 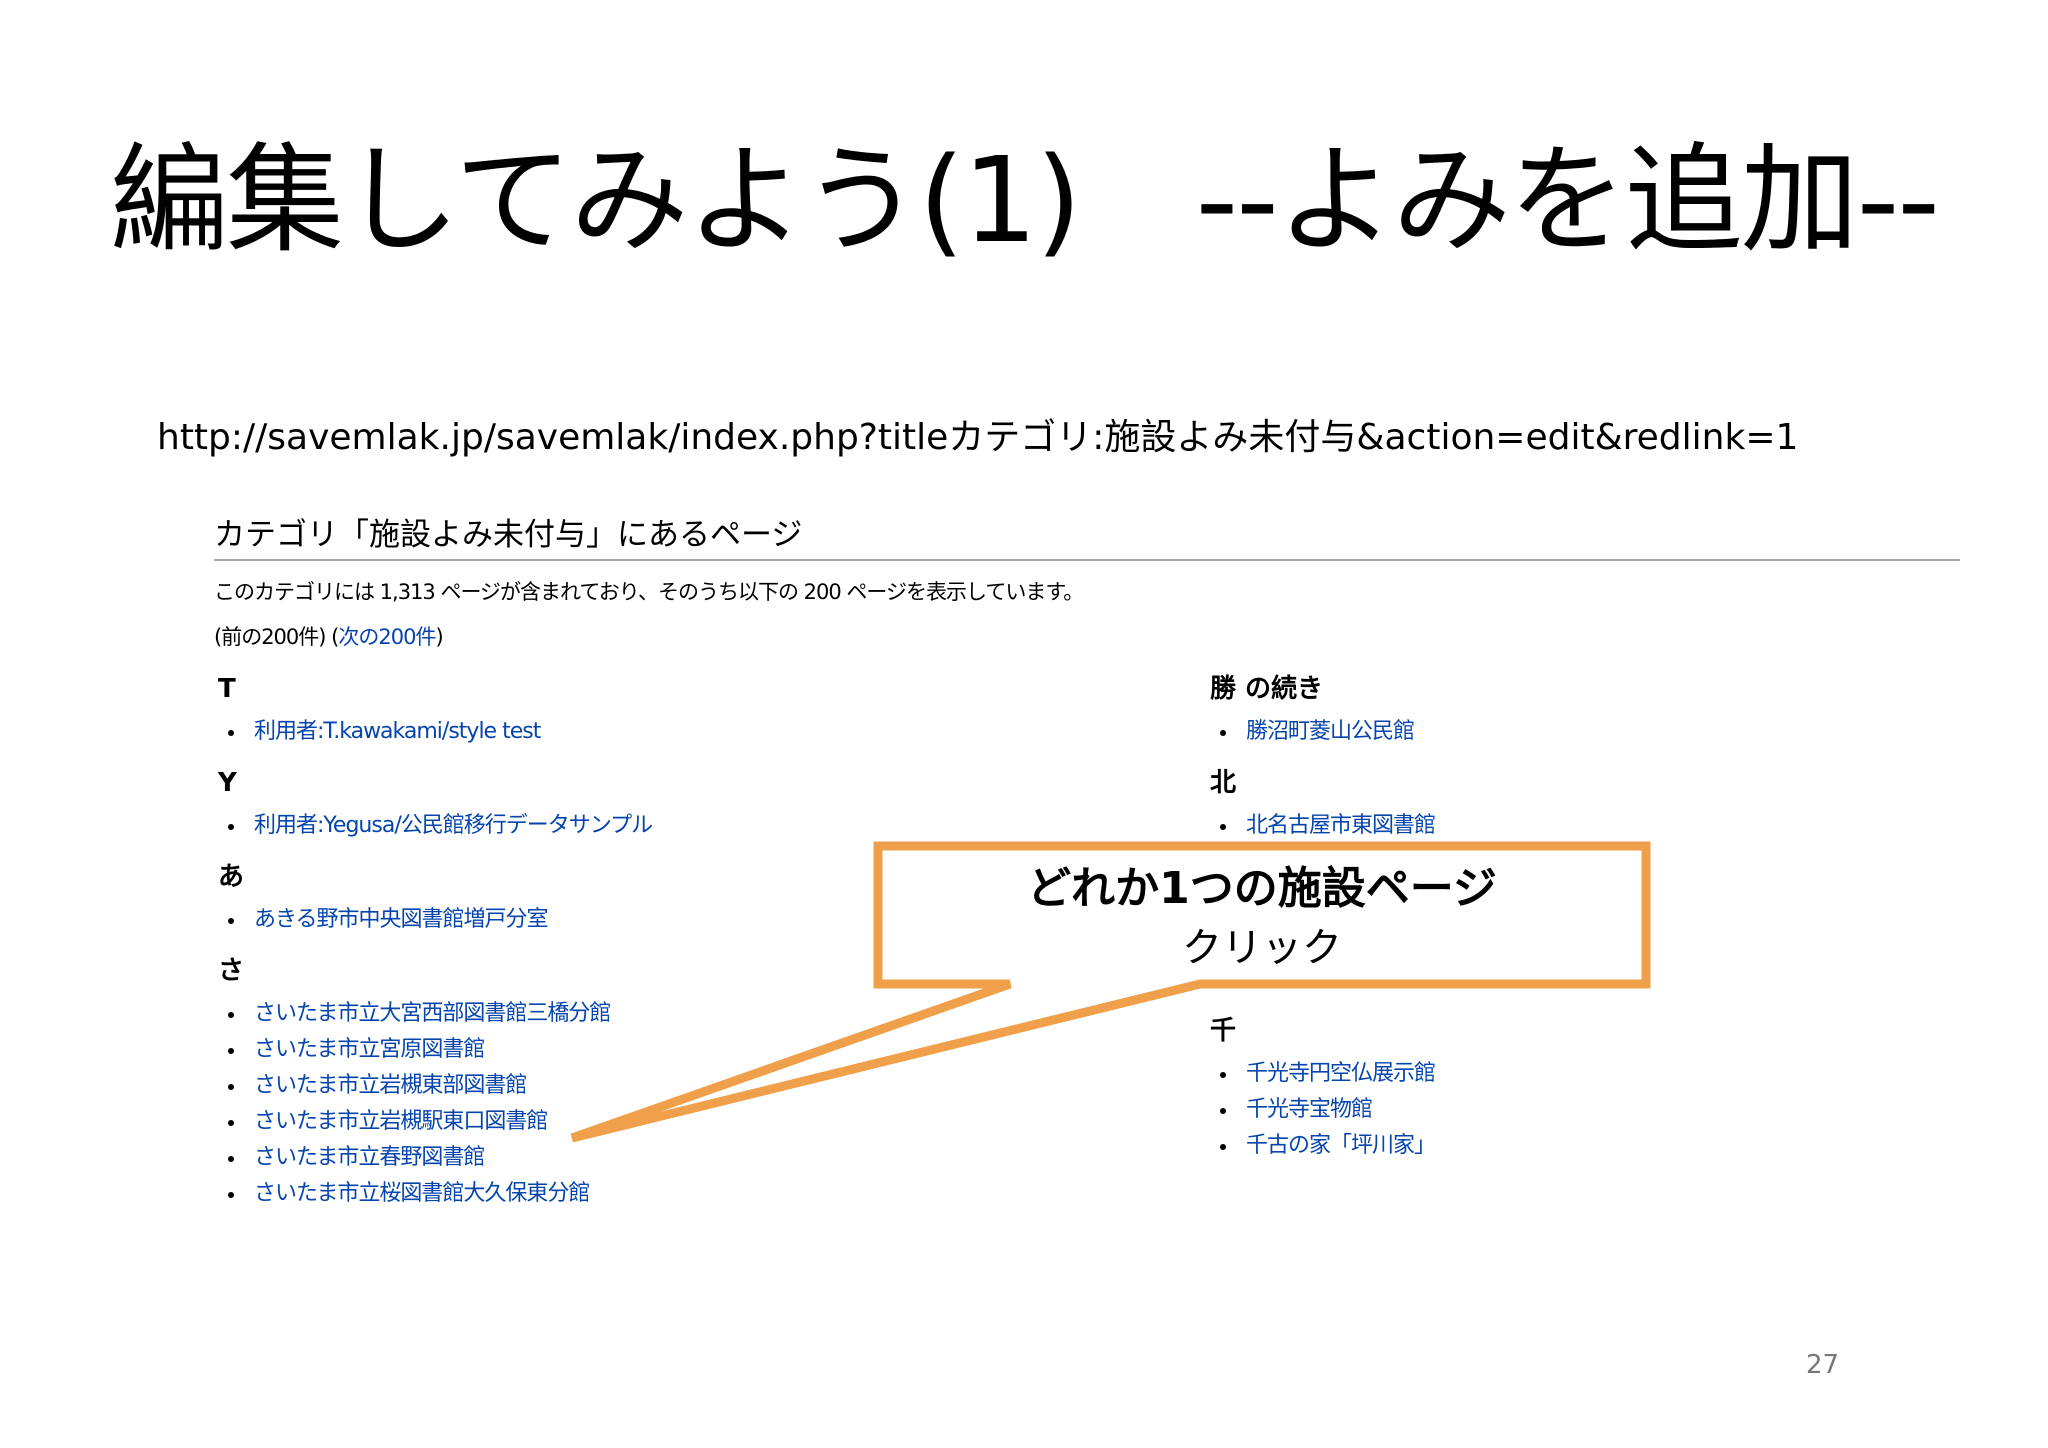 I want to click on callout-subtitle: クリック, so click(x=1262, y=948).